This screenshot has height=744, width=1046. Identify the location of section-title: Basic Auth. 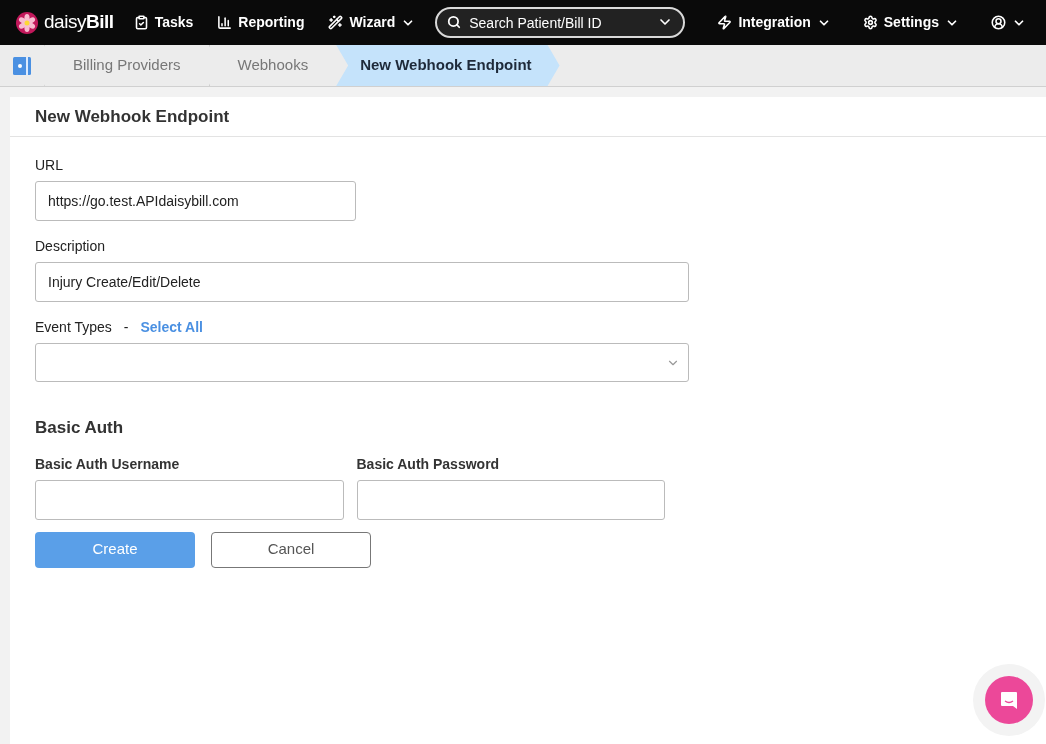
(80, 428).